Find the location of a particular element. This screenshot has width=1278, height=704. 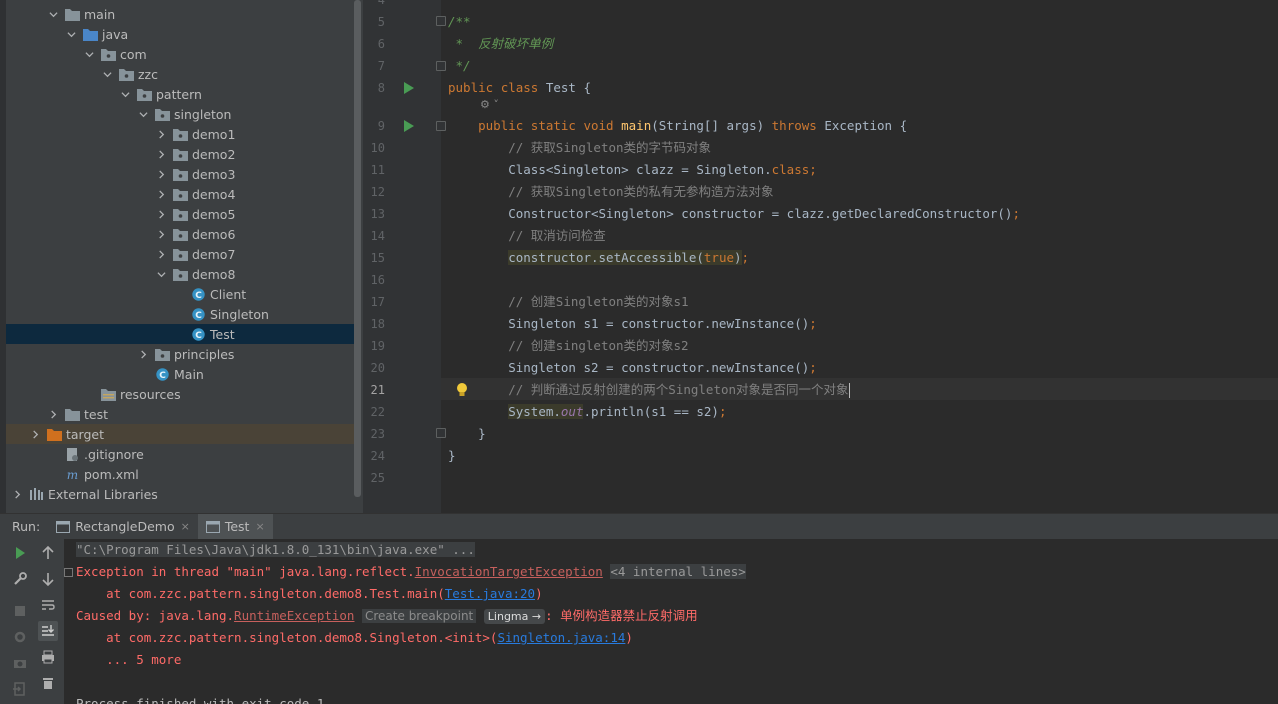

line-number: 9 is located at coordinates (381, 126).